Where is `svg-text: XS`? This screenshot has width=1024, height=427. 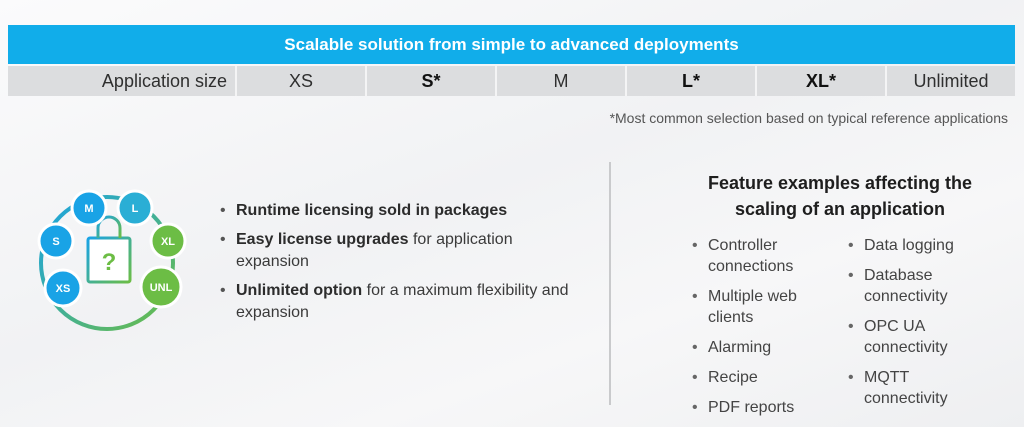 svg-text: XS is located at coordinates (63, 289).